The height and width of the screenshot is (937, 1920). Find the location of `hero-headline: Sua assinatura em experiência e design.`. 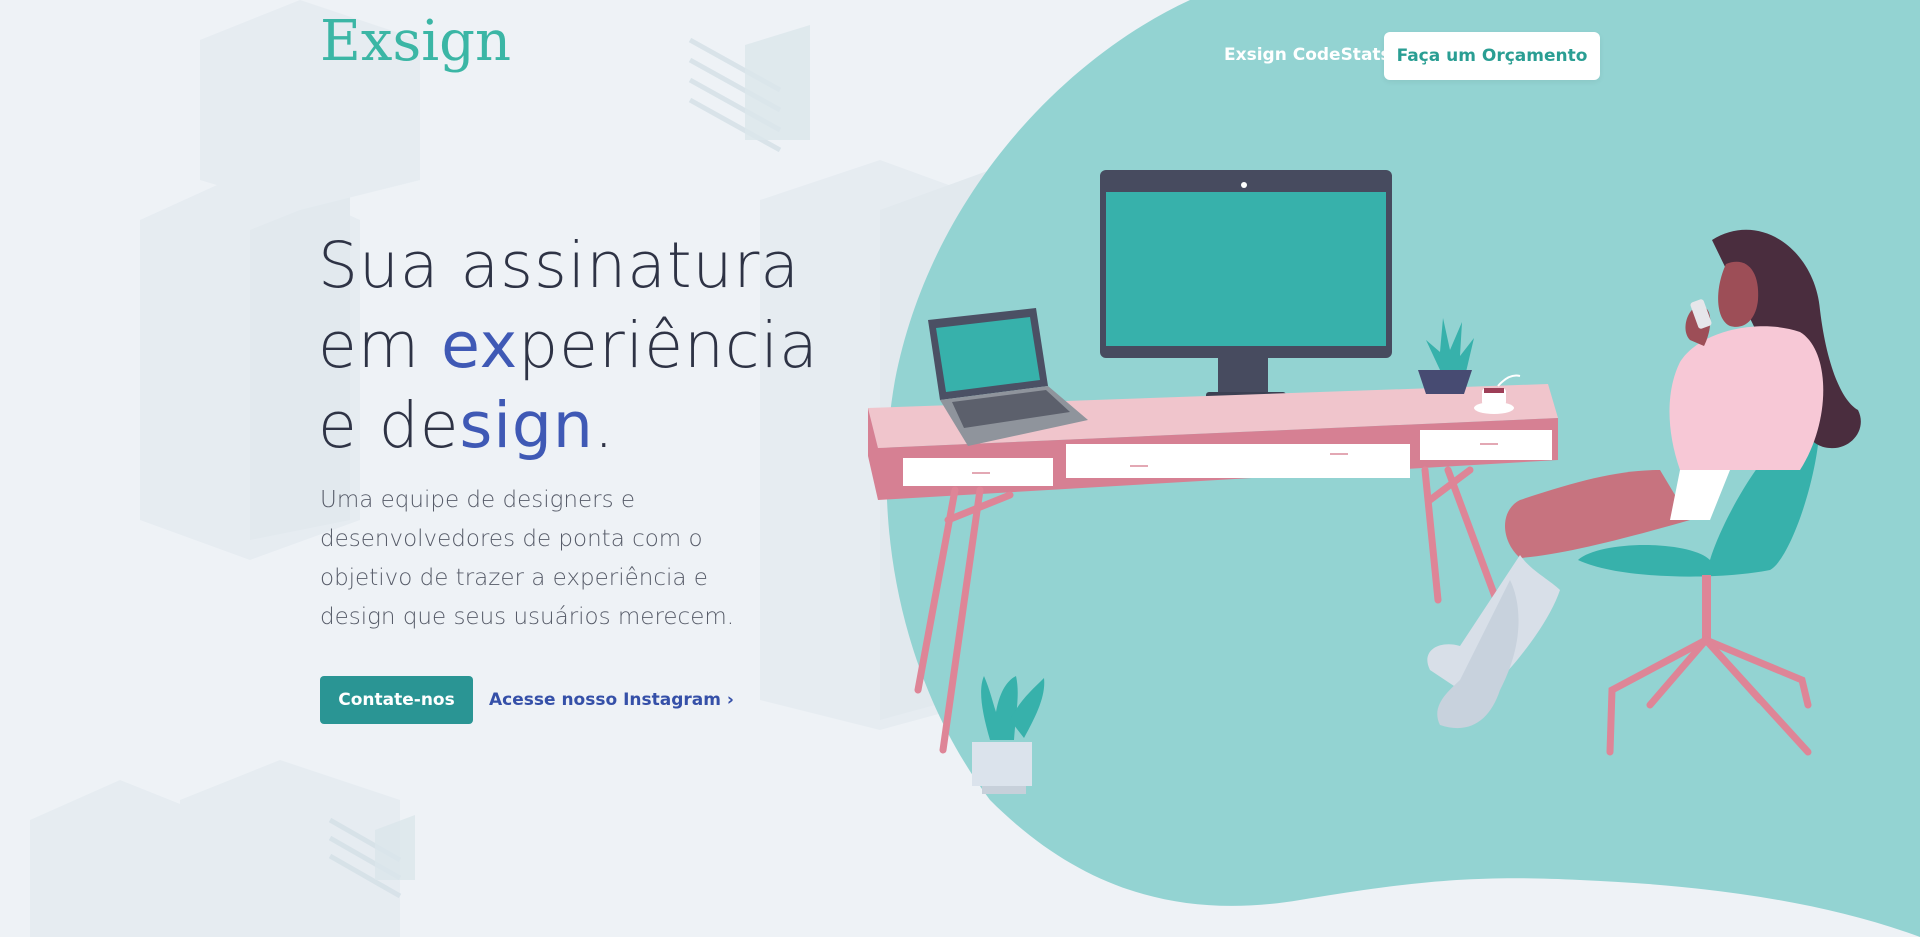

hero-headline: Sua assinatura em experiência e design. is located at coordinates (618, 346).